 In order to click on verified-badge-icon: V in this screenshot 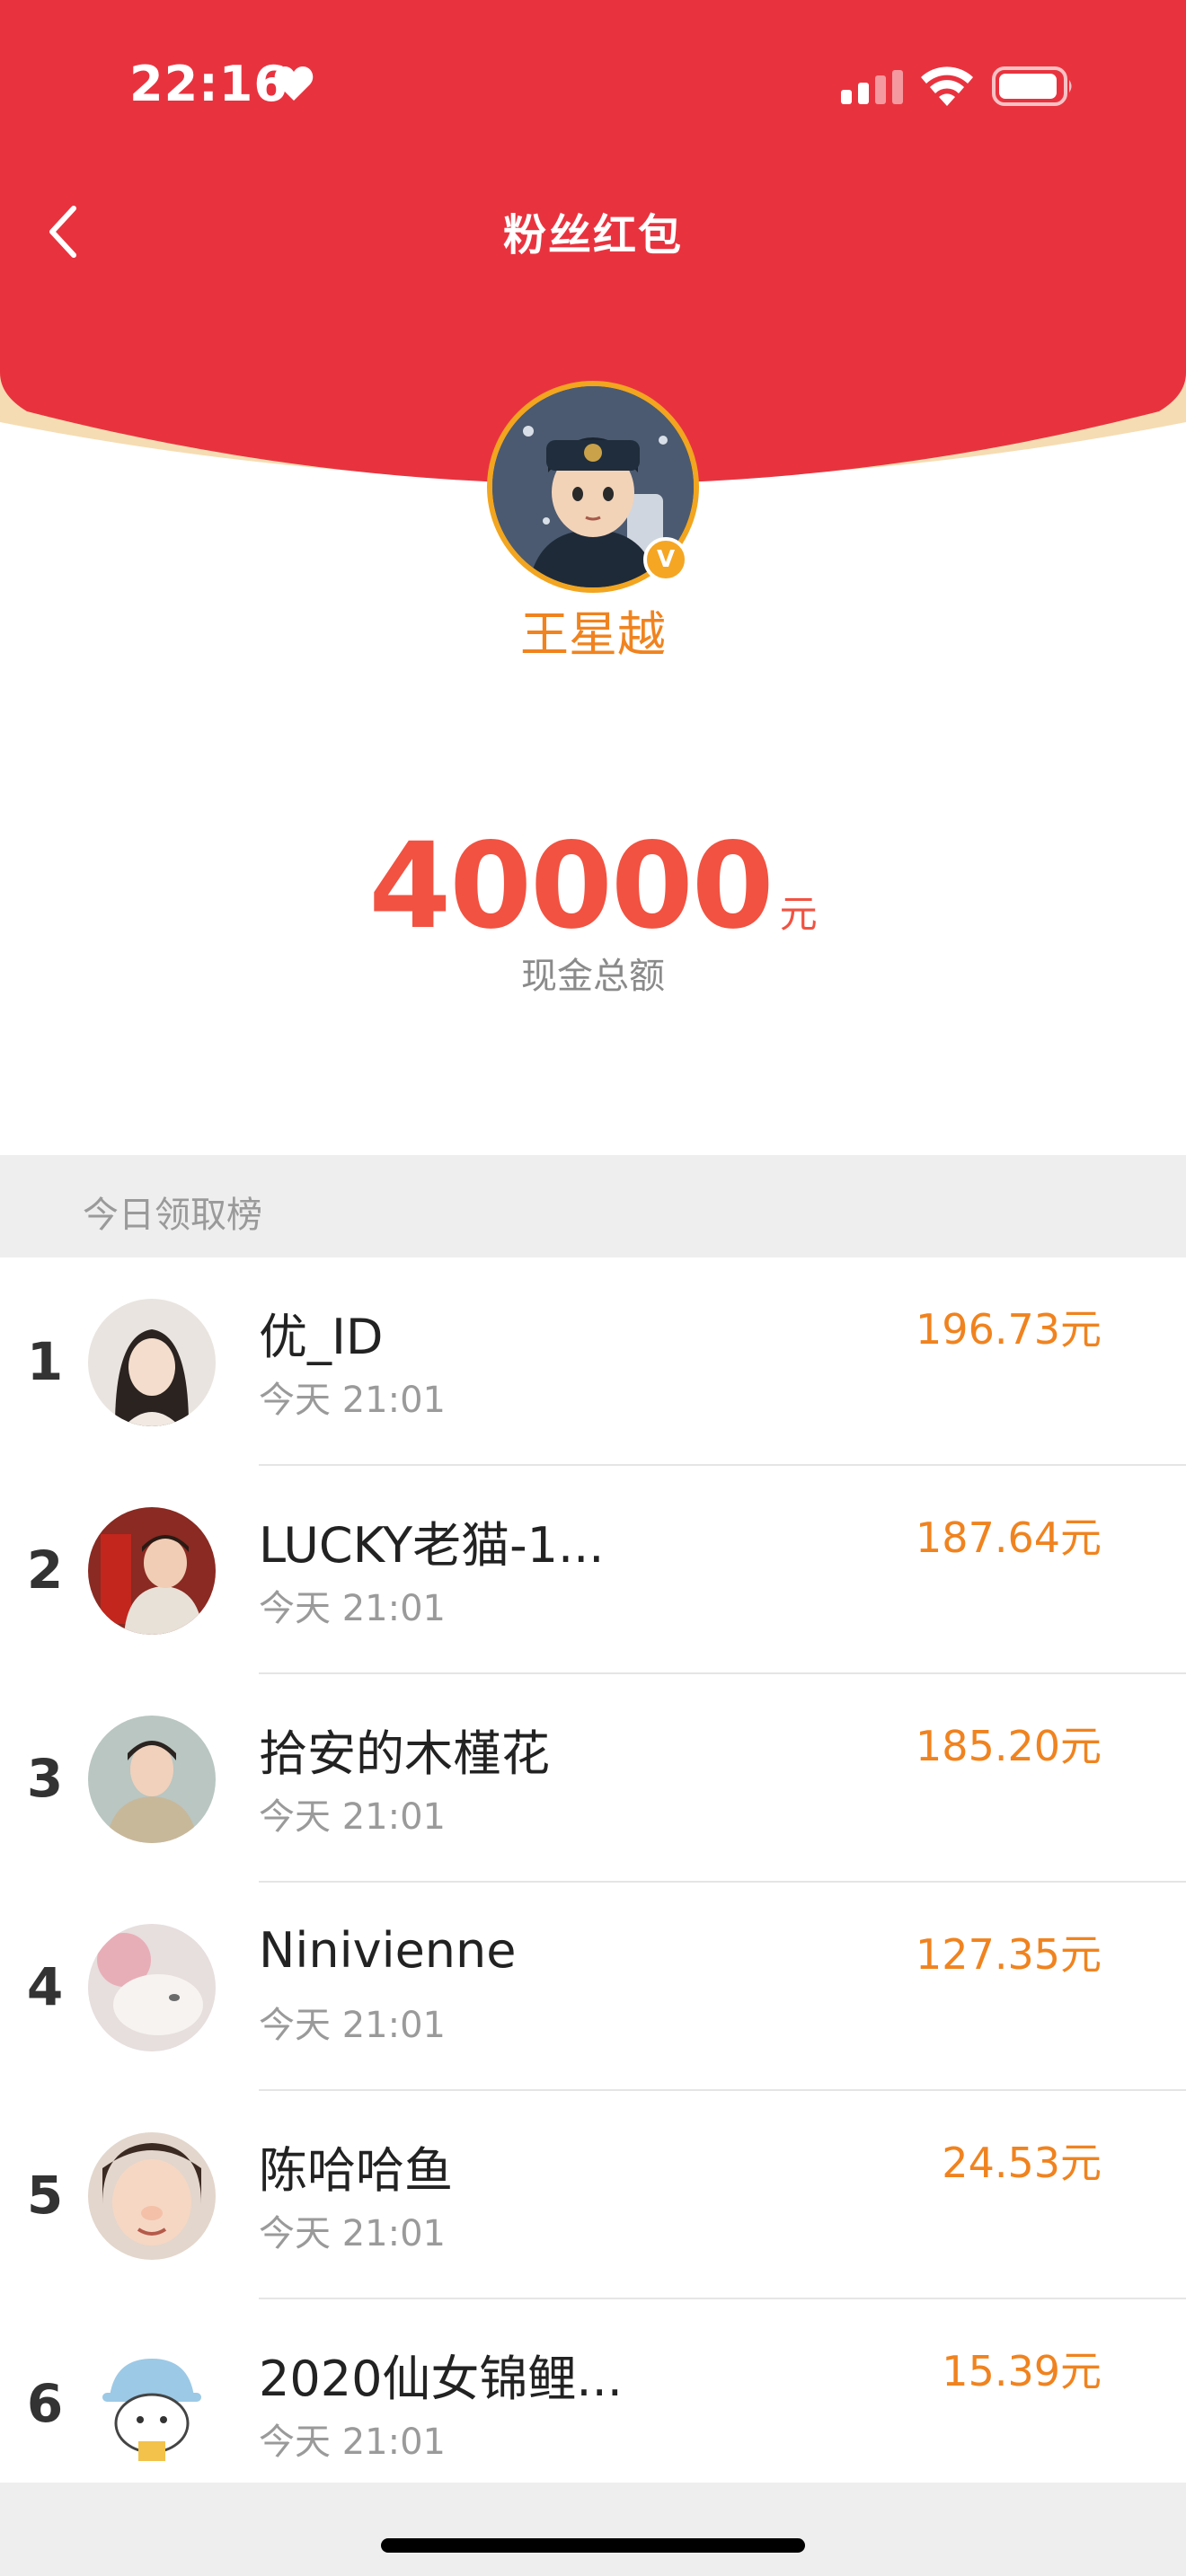, I will do `click(665, 559)`.